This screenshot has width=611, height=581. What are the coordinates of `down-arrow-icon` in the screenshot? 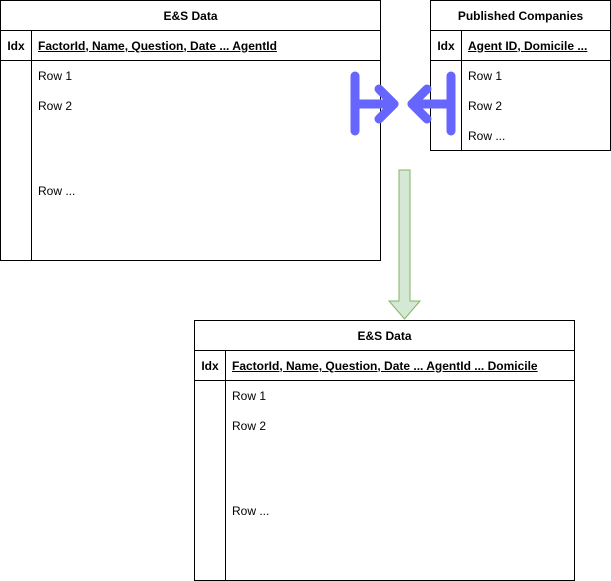 It's located at (404, 244).